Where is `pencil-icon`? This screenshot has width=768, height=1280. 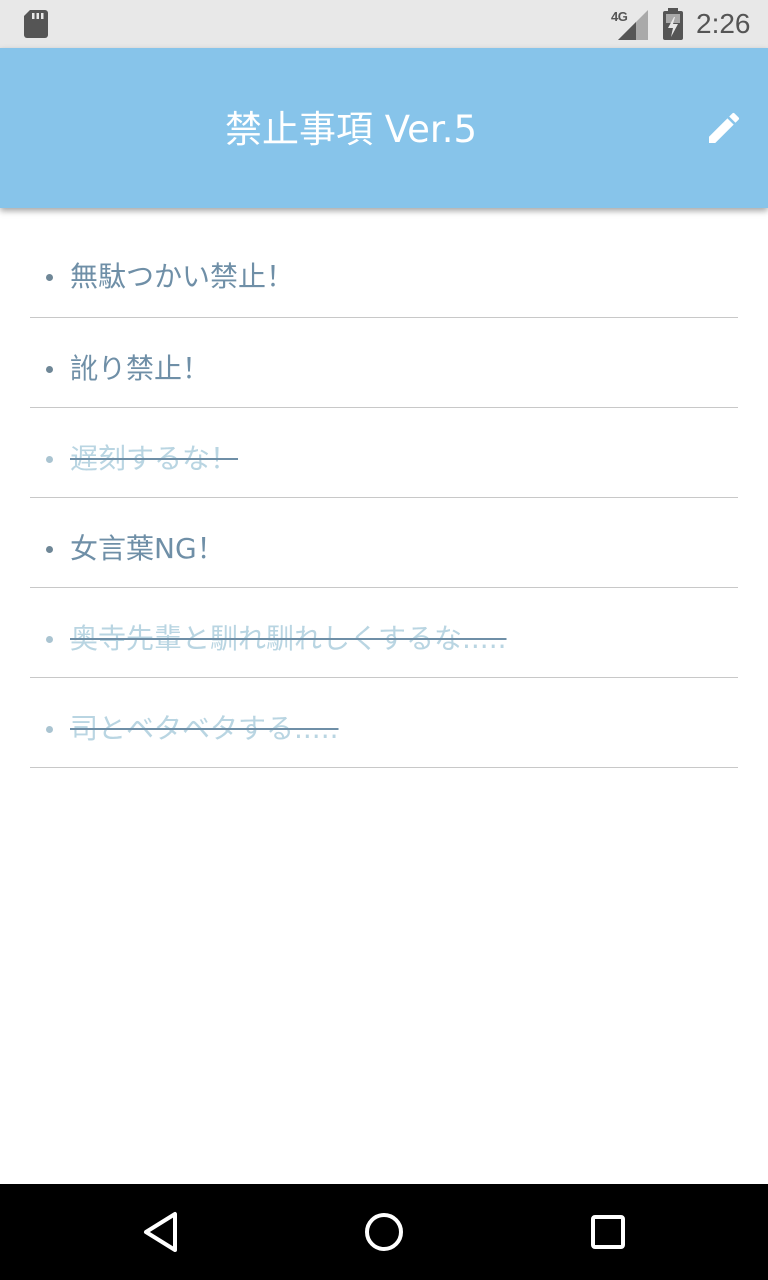
pencil-icon is located at coordinates (724, 127).